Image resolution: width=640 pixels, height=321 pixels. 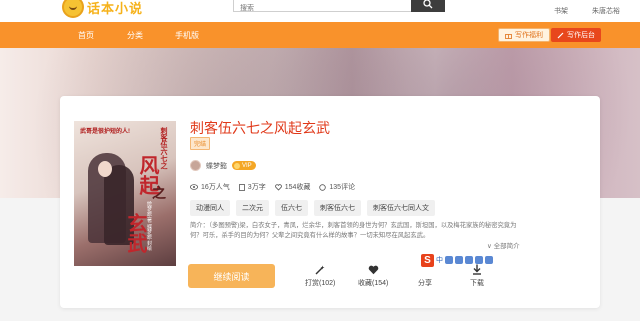 I want to click on write-backend-label: 写作后台, so click(x=581, y=35).